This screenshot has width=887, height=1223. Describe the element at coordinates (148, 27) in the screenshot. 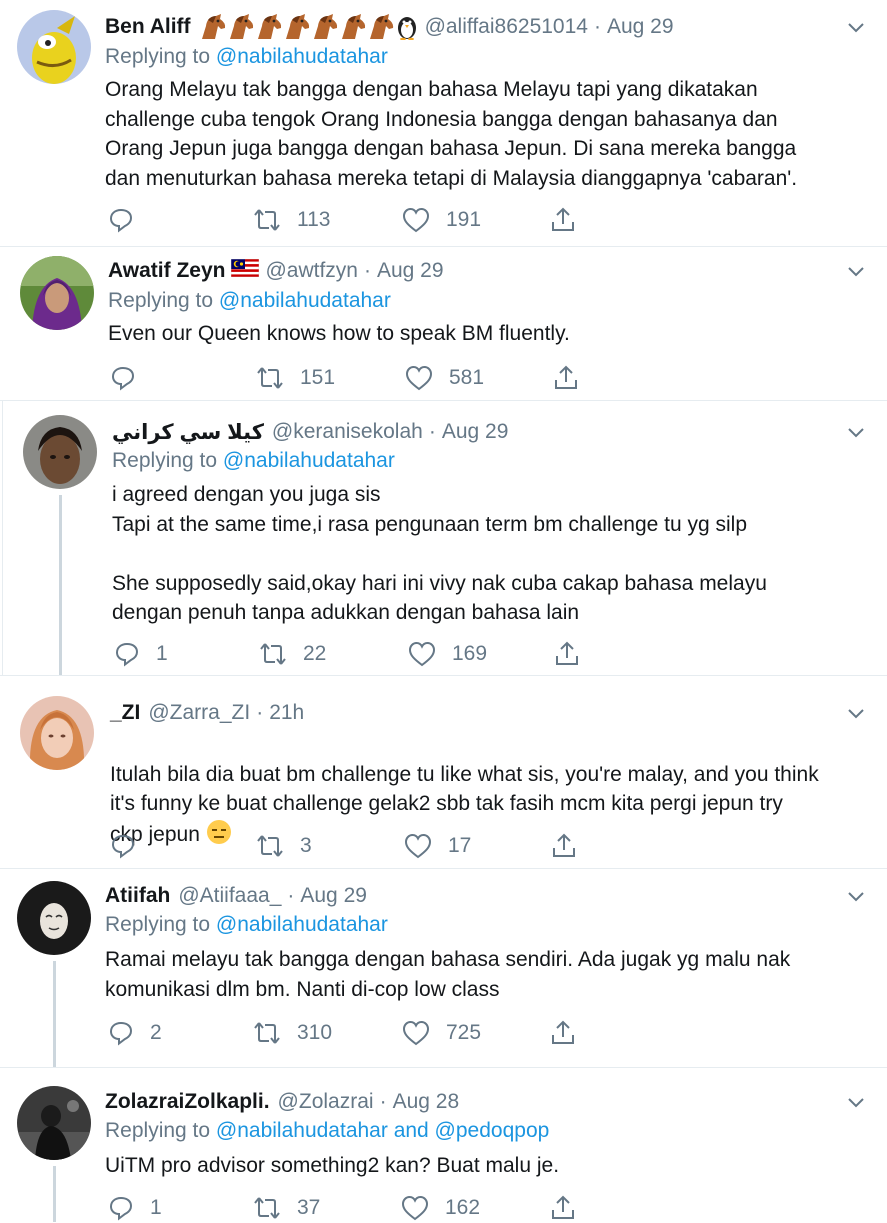

I see `display-name: Ben Aliff` at that location.